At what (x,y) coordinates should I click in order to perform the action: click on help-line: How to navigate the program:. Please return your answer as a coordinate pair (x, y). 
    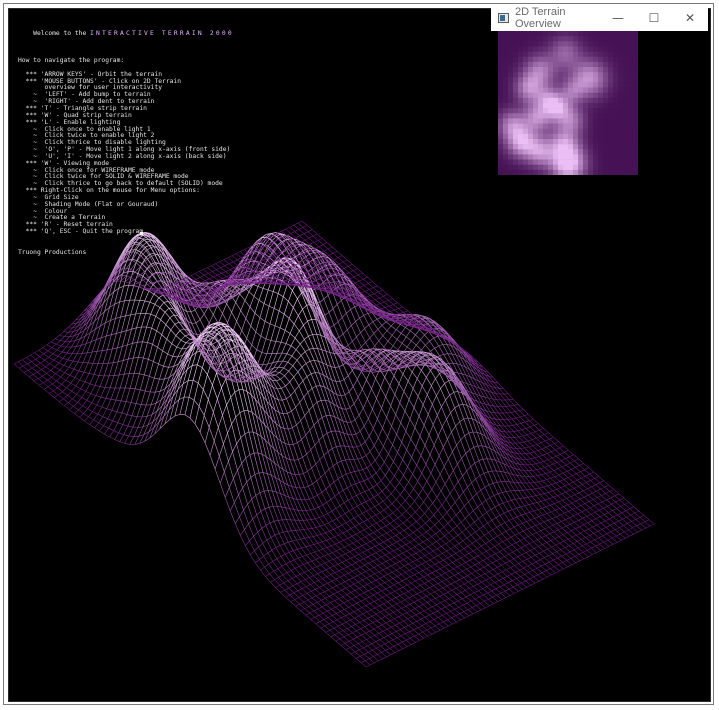
    Looking at the image, I should click on (71, 61).